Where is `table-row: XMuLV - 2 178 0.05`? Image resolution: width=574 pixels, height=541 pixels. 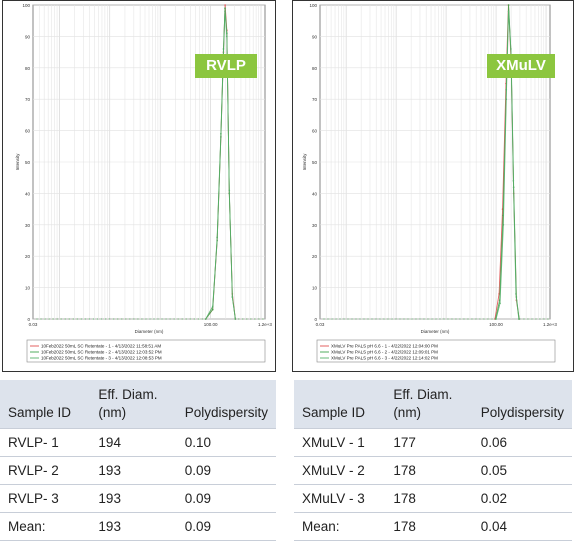
table-row: XMuLV - 2 178 0.05 is located at coordinates (433, 470).